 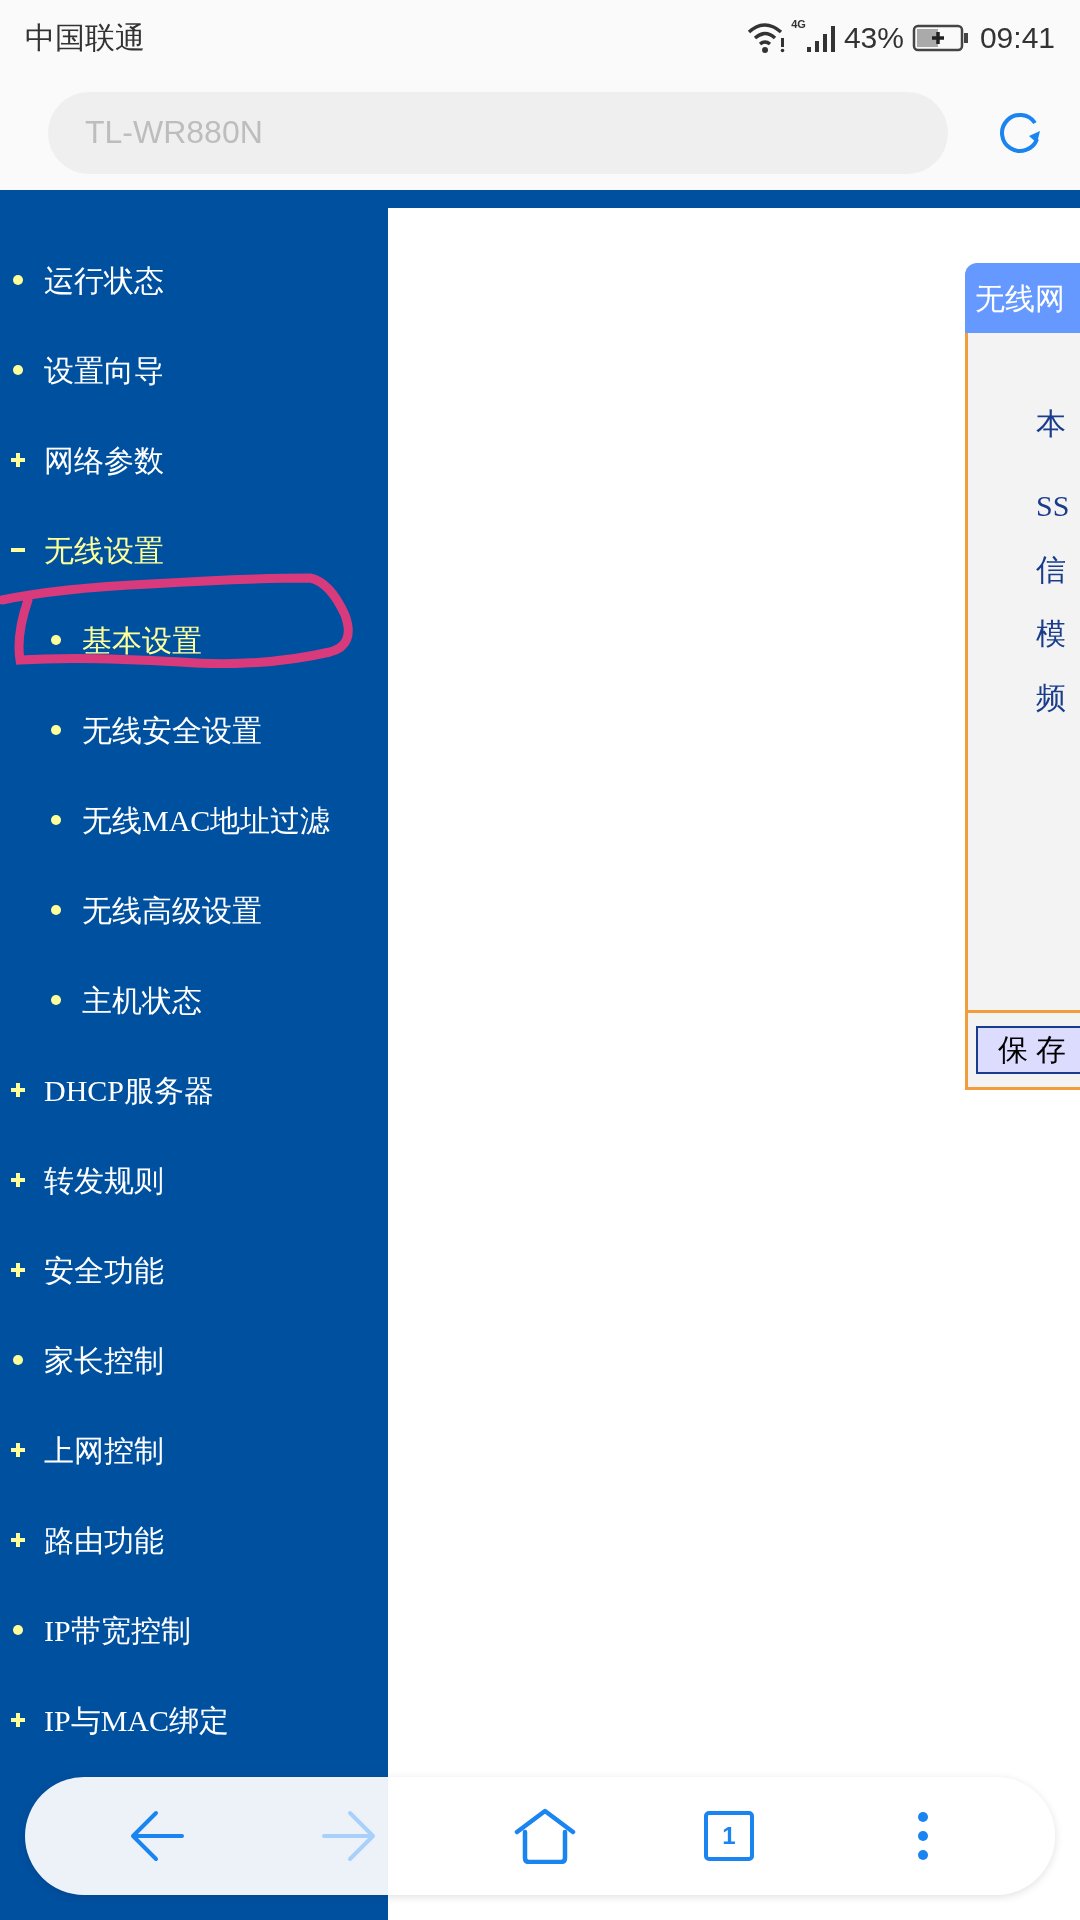 I want to click on menu-item: 无线安全设置, so click(x=172, y=730).